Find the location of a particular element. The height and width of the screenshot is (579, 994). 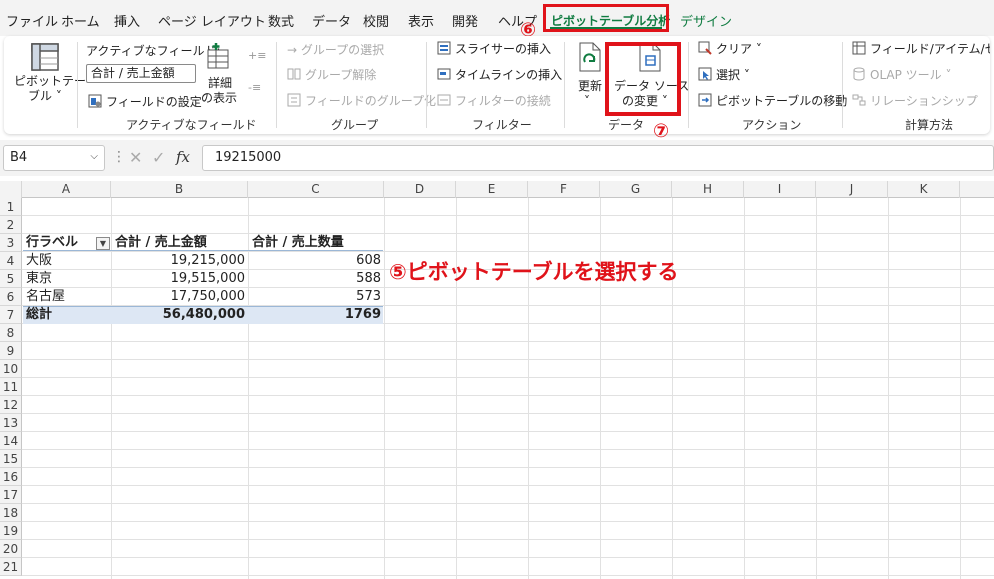

group-label-active-field: アクティブなフィールド is located at coordinates (191, 125).